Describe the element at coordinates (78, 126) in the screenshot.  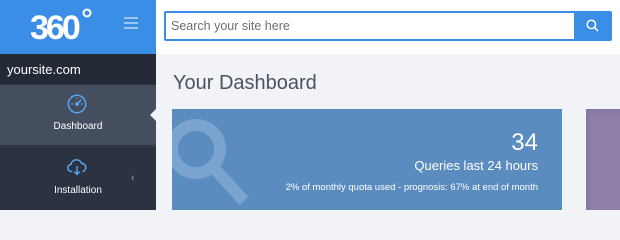
I see `sidebar-item-label: Dashboard` at that location.